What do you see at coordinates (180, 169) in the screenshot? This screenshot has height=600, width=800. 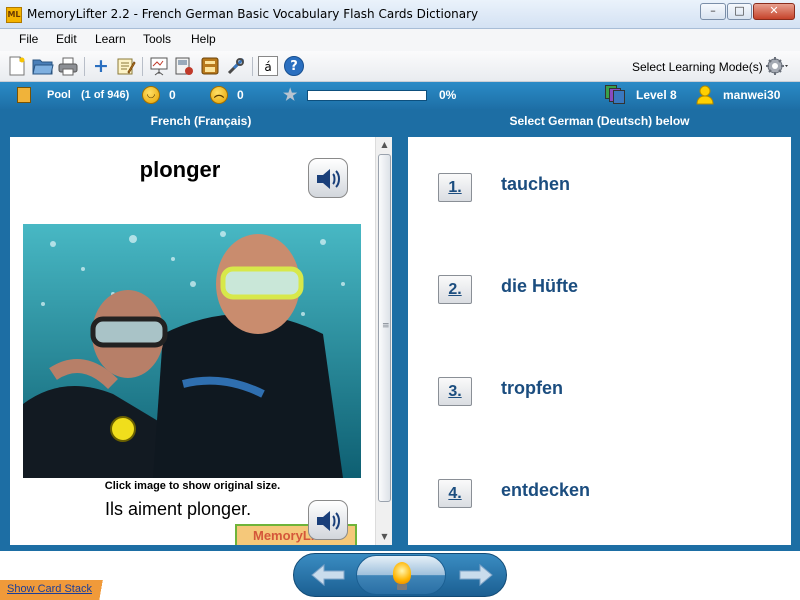 I see `question-word: plonger` at bounding box center [180, 169].